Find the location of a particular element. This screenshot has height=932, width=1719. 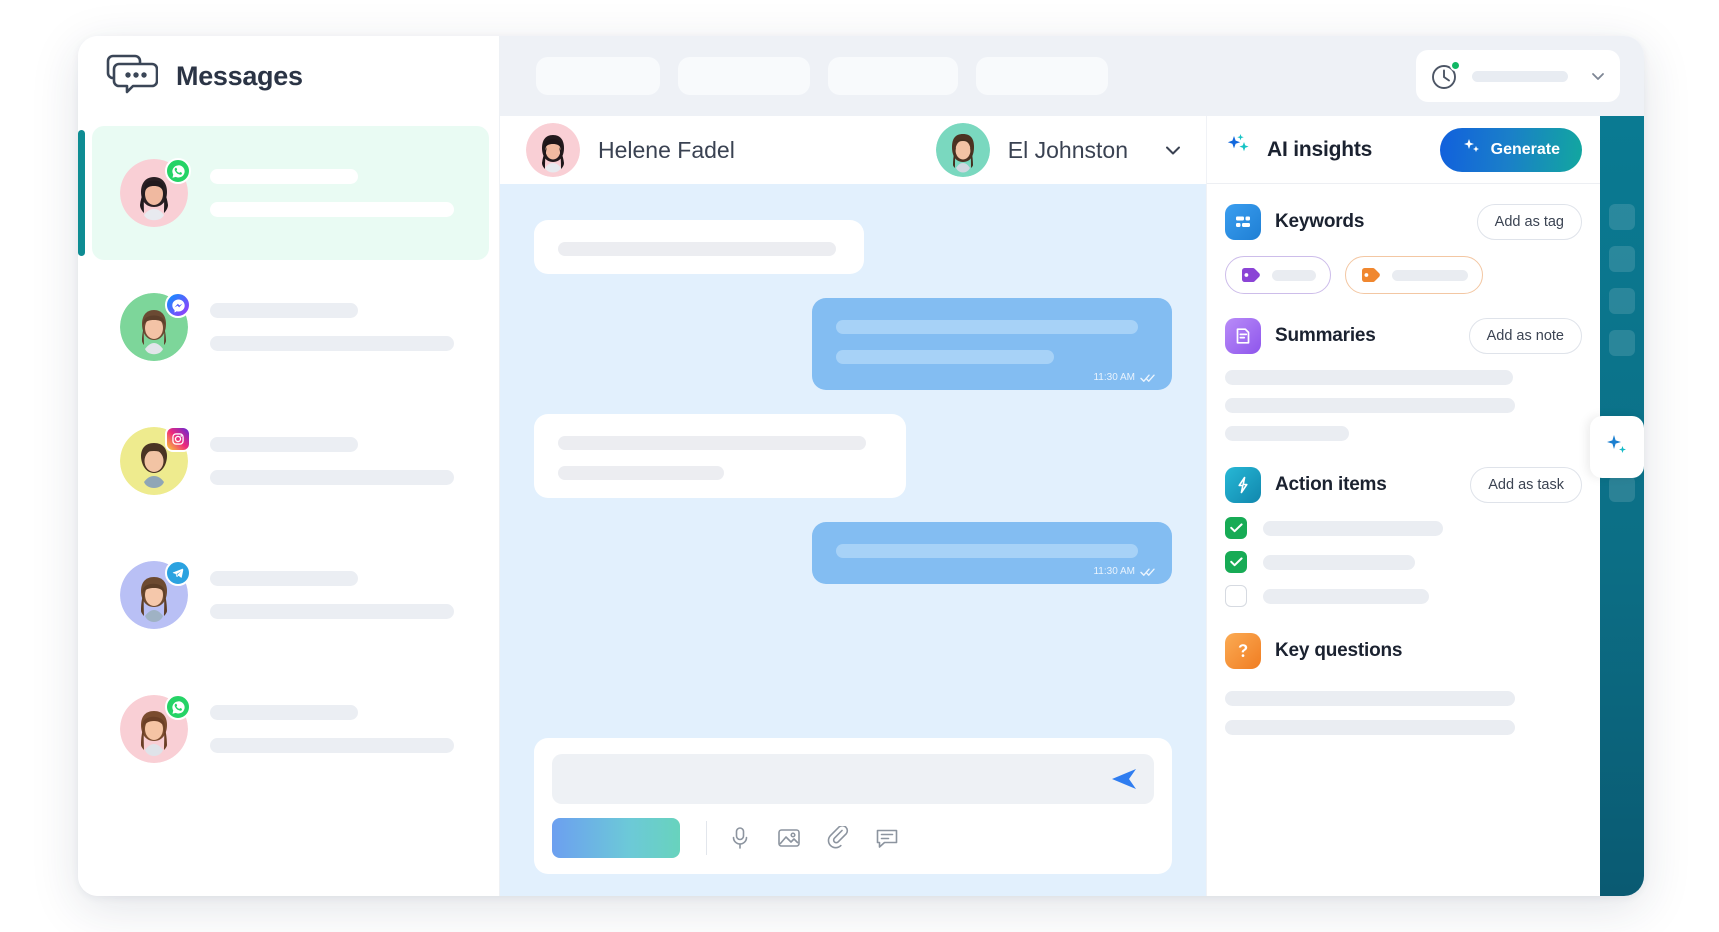

summaries-title: Summaries is located at coordinates (1325, 335).